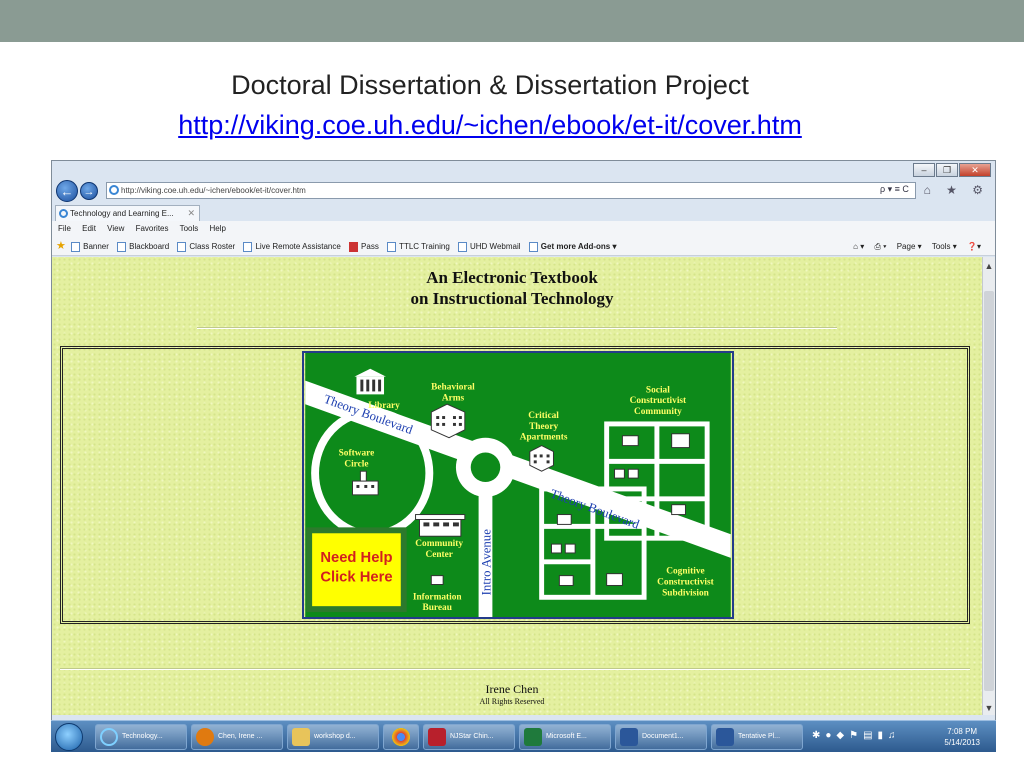 Image resolution: width=1024 pixels, height=768 pixels. I want to click on home-icon: ⌂ ▾, so click(858, 246).